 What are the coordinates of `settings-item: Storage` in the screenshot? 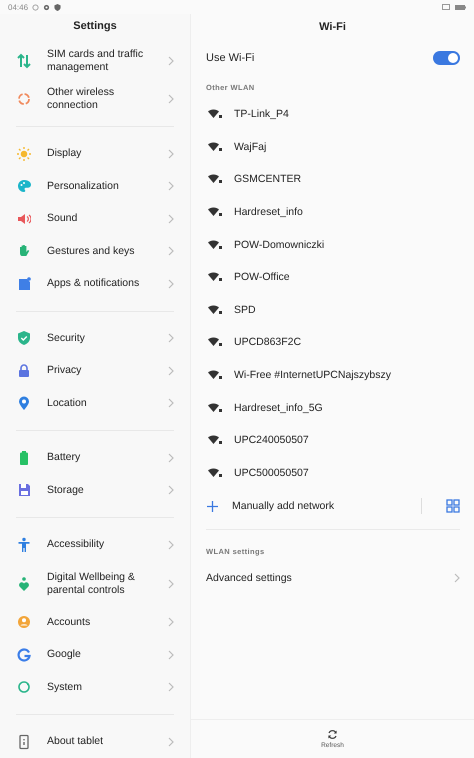 It's located at (95, 490).